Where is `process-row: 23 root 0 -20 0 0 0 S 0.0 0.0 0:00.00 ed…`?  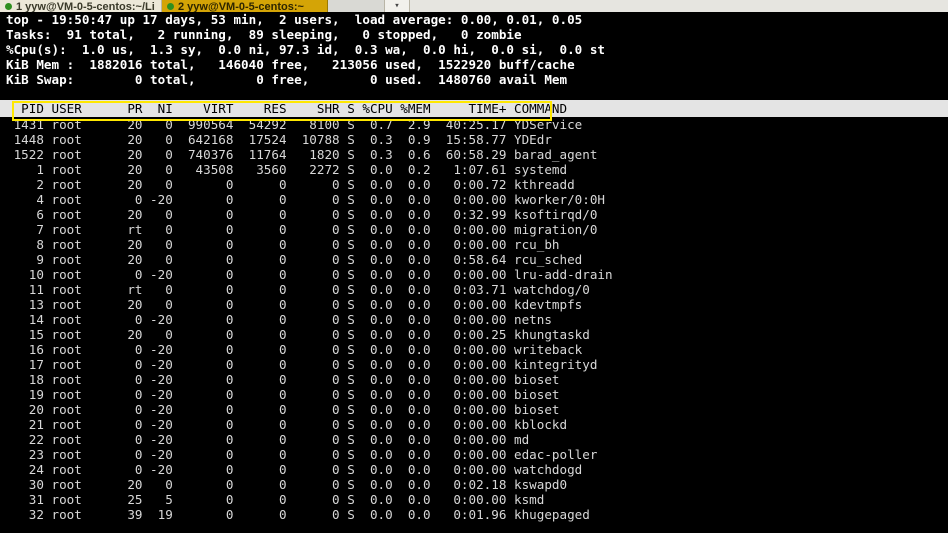 process-row: 23 root 0 -20 0 0 0 S 0.0 0.0 0:00.00 ed… is located at coordinates (302, 454).